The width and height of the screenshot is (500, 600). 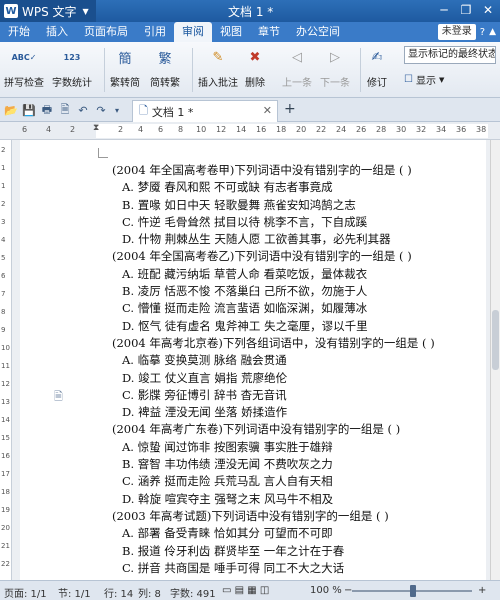 What do you see at coordinates (218, 83) in the screenshot?
I see `insert-comment-label: 插入批注` at bounding box center [218, 83].